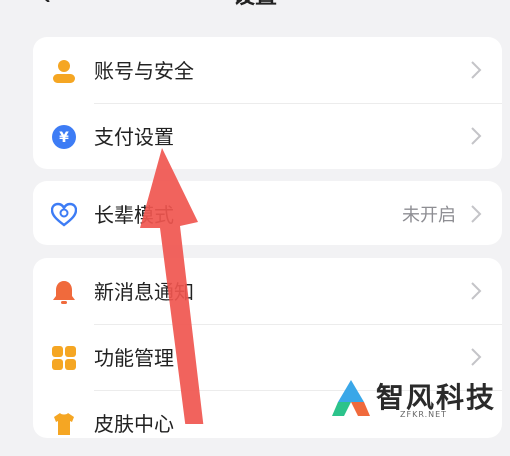  Describe the element at coordinates (64, 358) in the screenshot. I see `grid-icon` at that location.